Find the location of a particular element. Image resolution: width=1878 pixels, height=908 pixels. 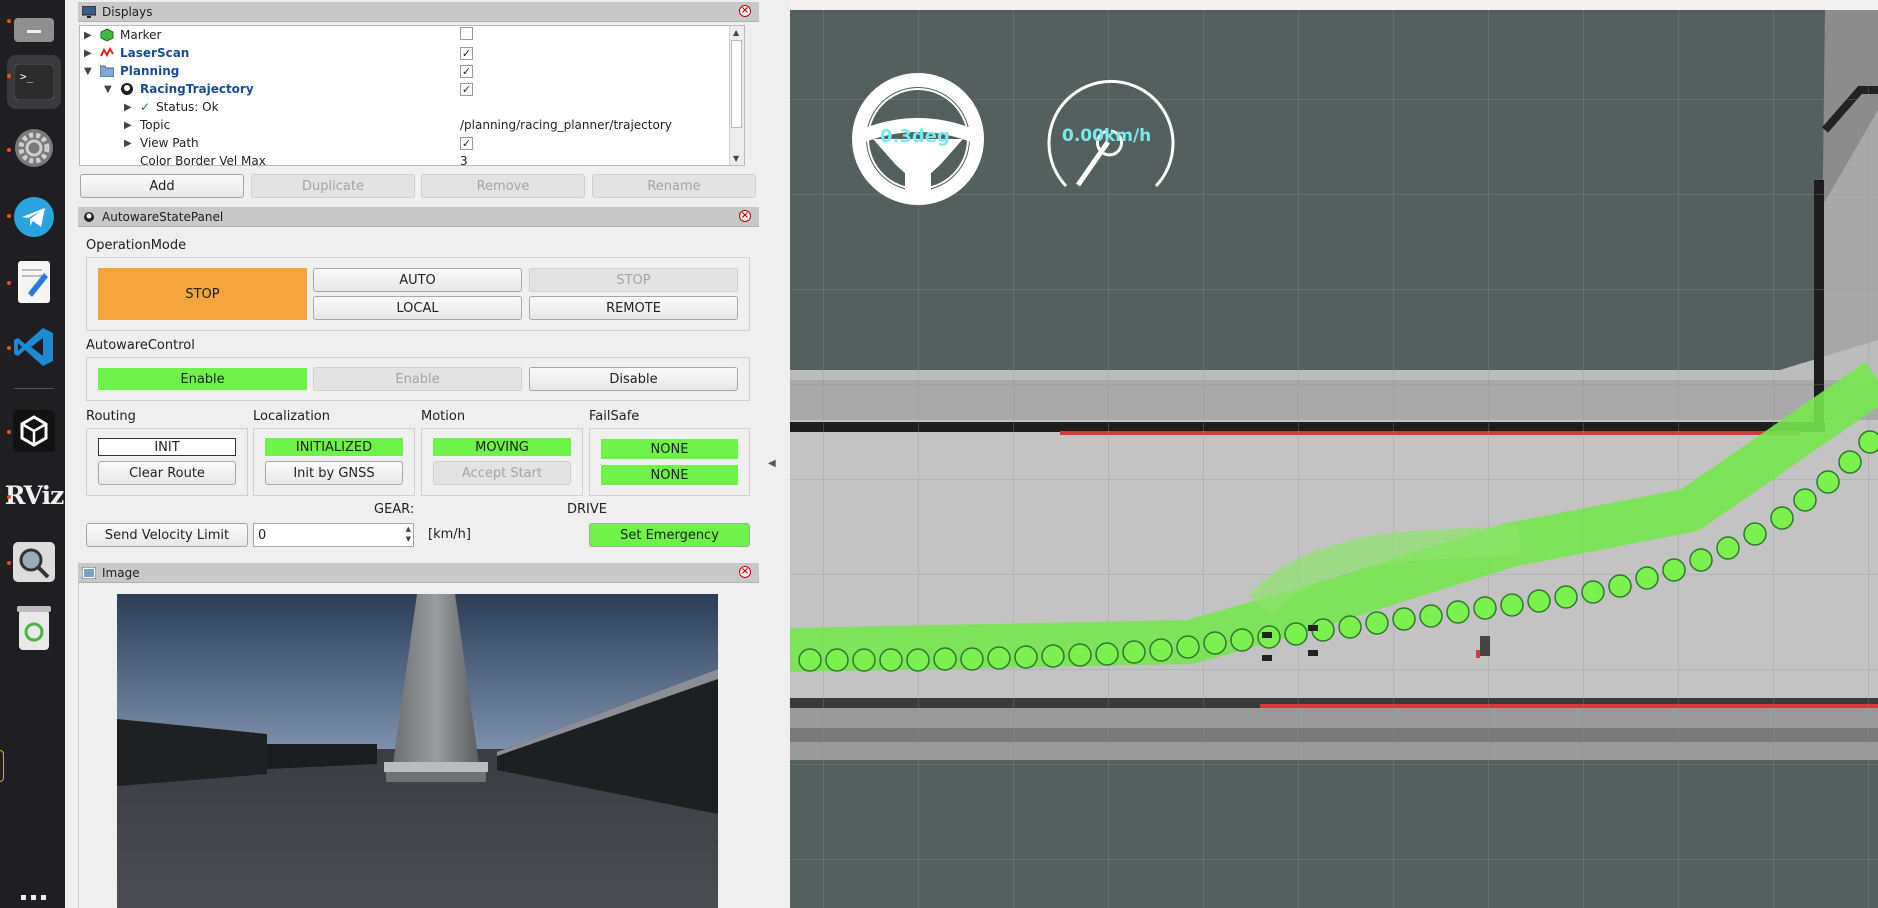

dock-separator is located at coordinates (34, 388).